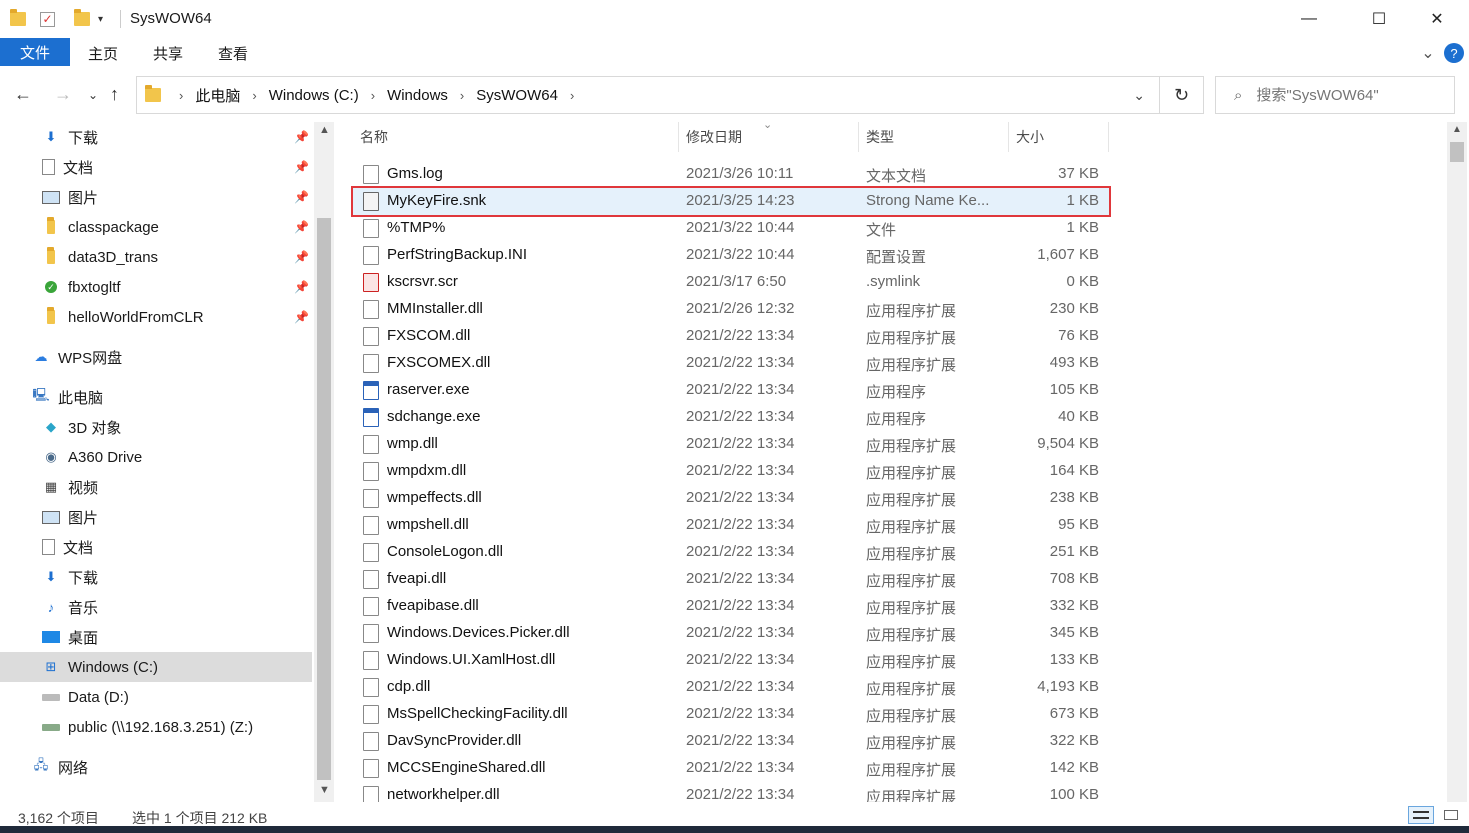 The image size is (1469, 833). What do you see at coordinates (156, 427) in the screenshot?
I see `nav-item-3d-objects: ◆ 3D 对象` at bounding box center [156, 427].